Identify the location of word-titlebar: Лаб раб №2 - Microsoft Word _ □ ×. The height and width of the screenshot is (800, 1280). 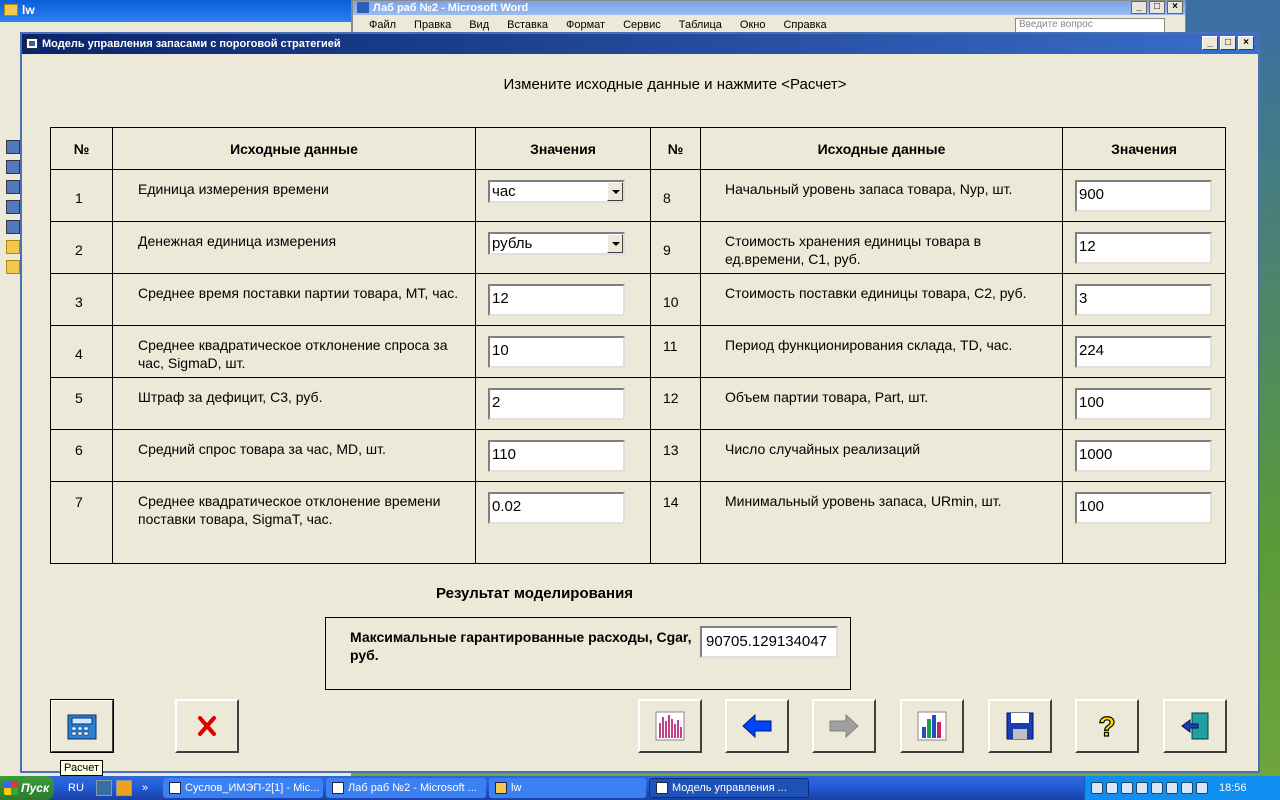
(769, 8).